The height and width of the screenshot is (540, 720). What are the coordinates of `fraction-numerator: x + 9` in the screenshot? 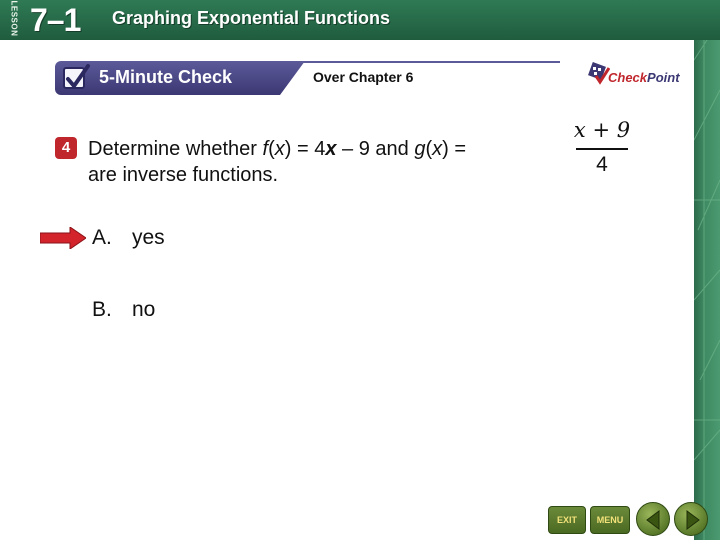 It's located at (602, 130).